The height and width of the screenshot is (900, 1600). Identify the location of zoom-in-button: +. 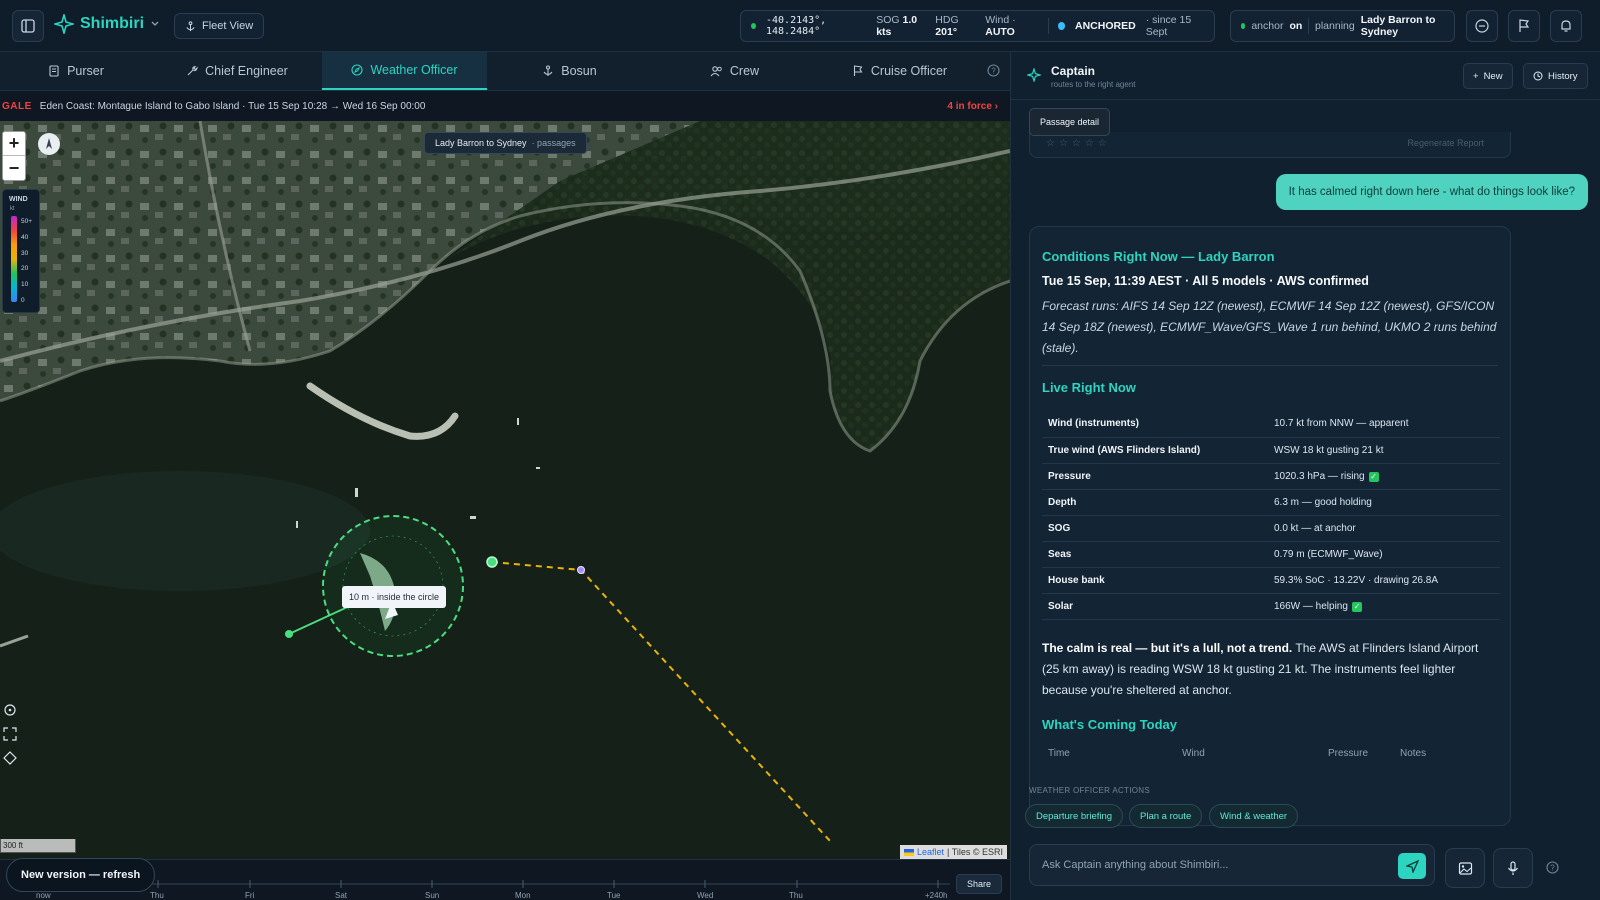
(14, 144).